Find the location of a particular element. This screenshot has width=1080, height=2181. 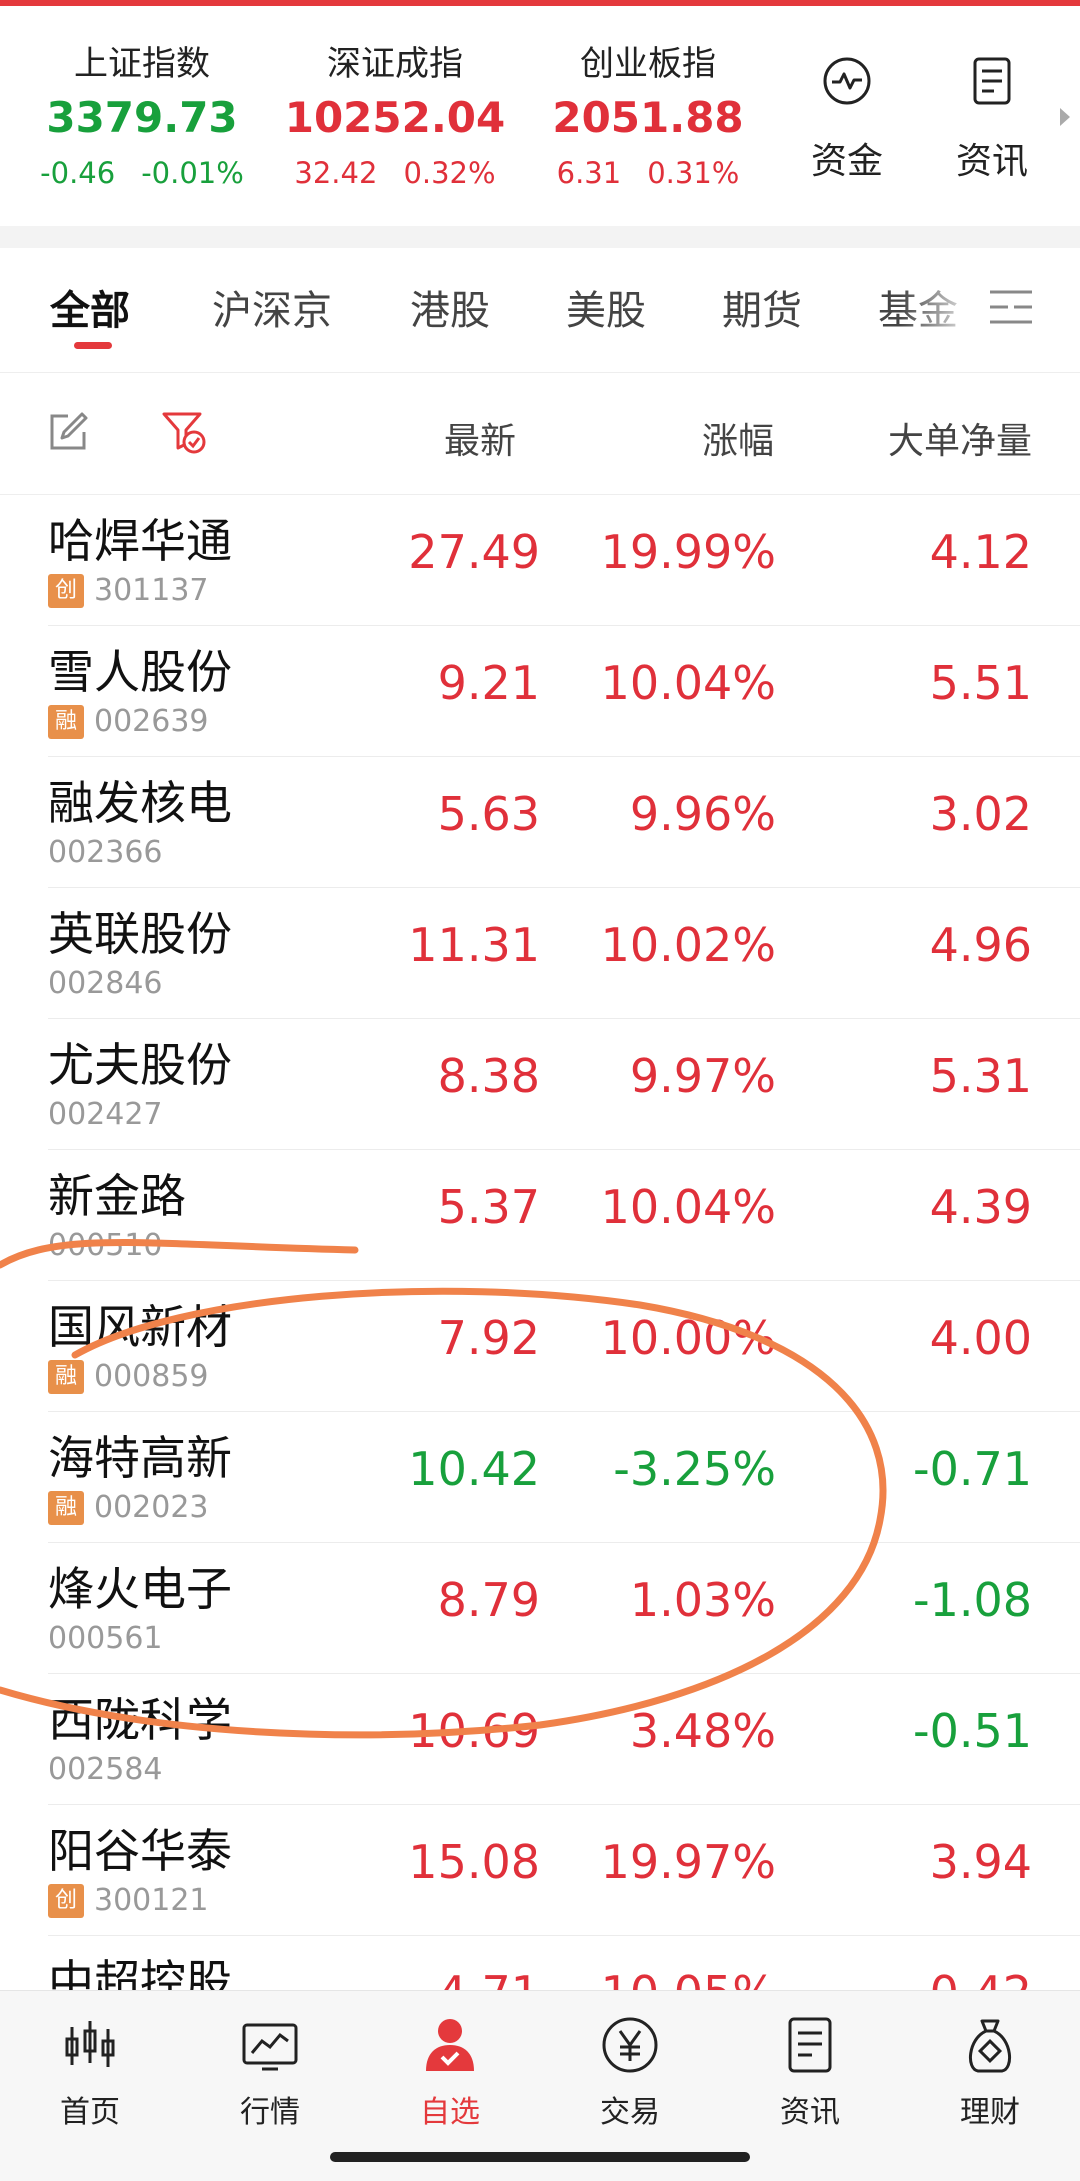

index-change: 32.42 is located at coordinates (336, 173).